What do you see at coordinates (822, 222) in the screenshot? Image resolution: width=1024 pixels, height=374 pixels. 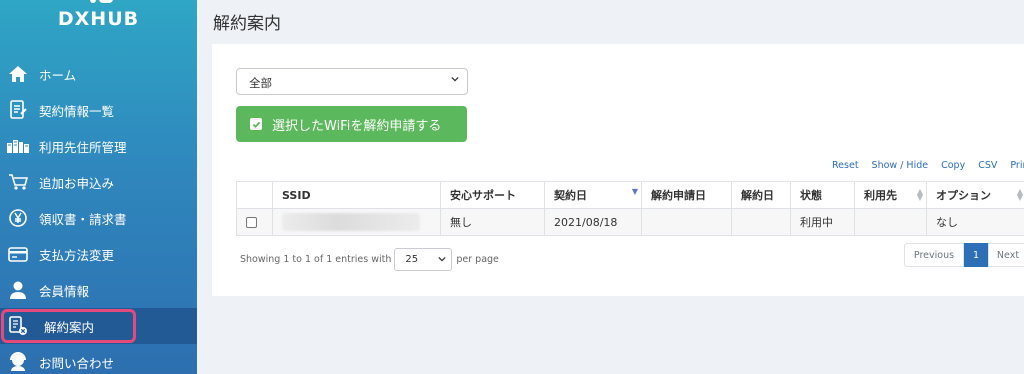 I see `status-cell: 利用中` at bounding box center [822, 222].